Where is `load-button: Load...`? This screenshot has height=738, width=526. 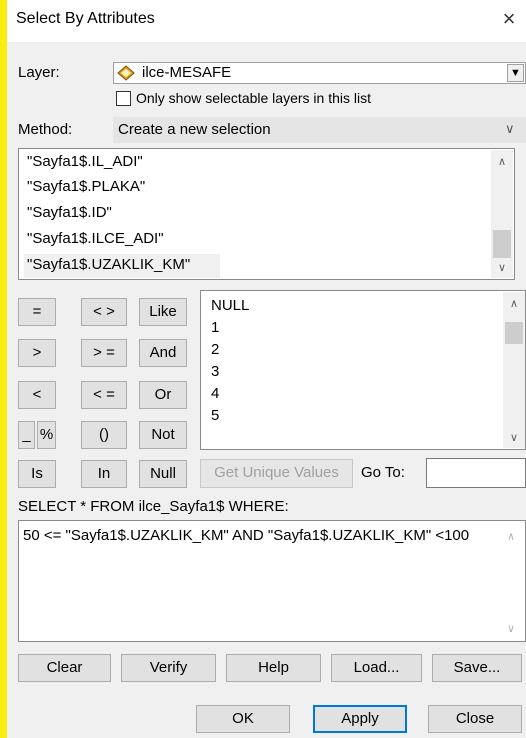 load-button: Load... is located at coordinates (376, 668).